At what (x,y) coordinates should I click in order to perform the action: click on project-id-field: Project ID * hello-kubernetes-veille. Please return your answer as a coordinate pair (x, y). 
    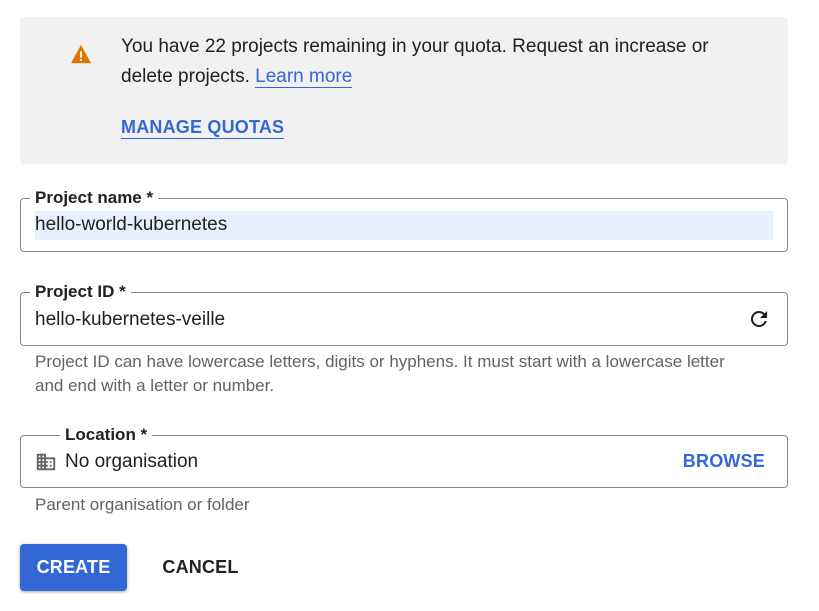
    Looking at the image, I should click on (404, 313).